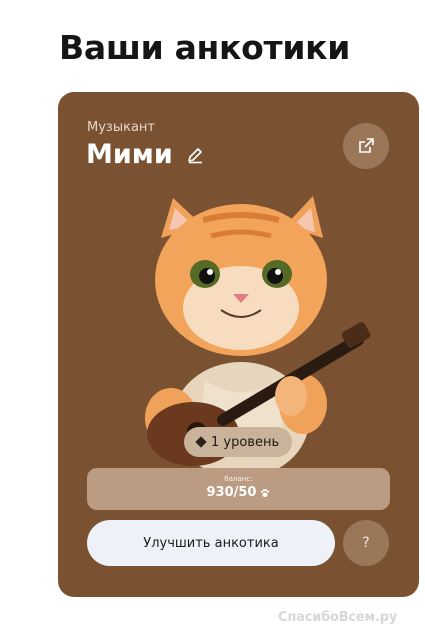 The image size is (425, 640). I want to click on upgrade-button: Улучшить анкотика, so click(211, 543).